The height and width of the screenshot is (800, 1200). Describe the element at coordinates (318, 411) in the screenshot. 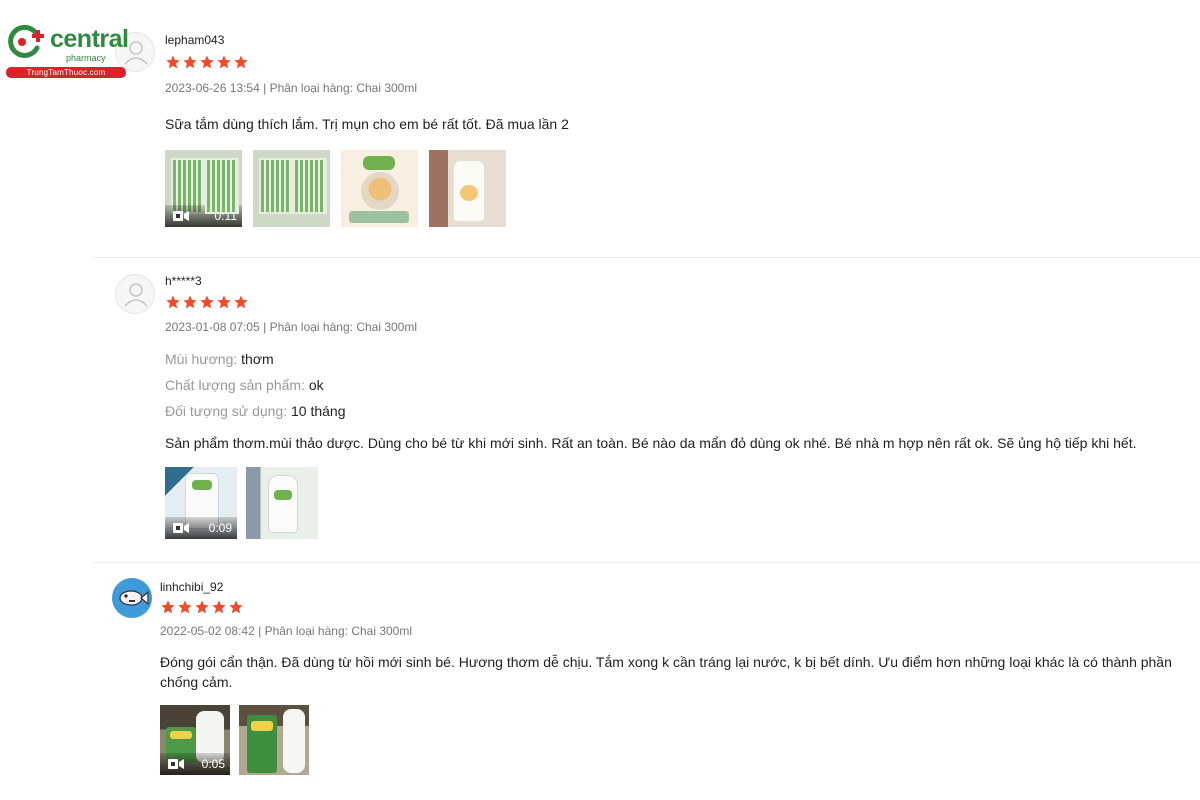

I see `attribute-value: 10 tháng` at that location.